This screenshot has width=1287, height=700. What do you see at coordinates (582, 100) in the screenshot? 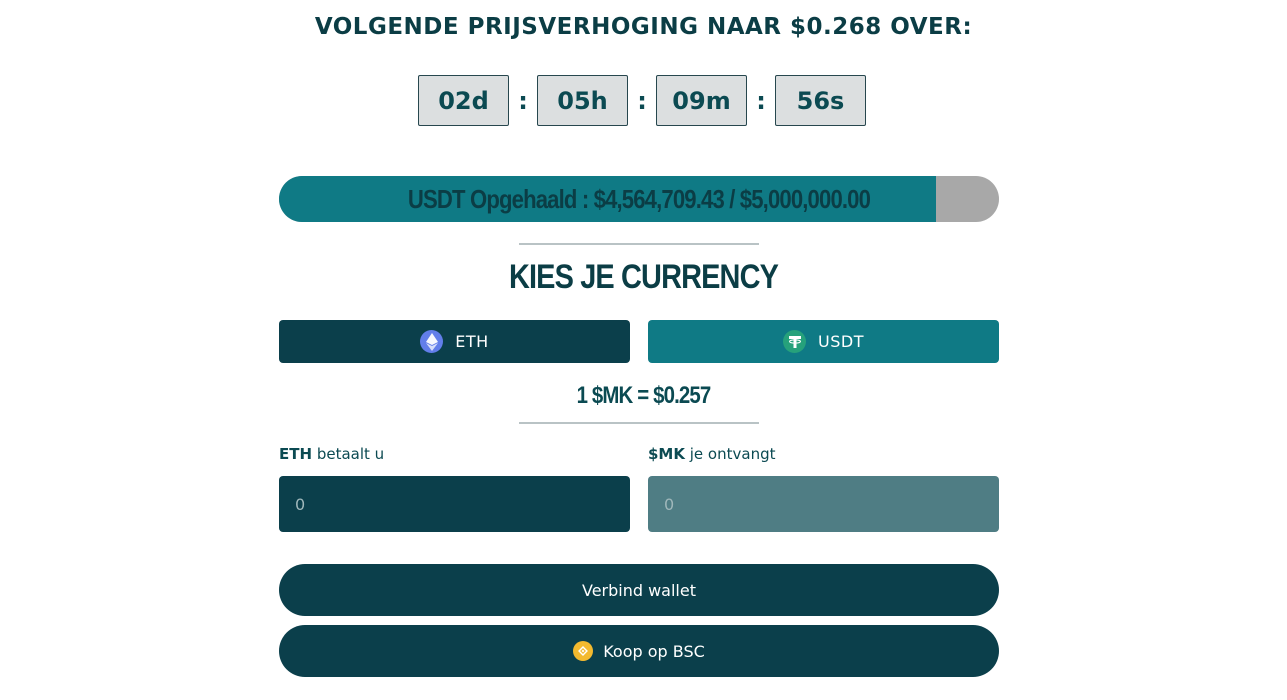
I see `timer-hours: 05h` at bounding box center [582, 100].